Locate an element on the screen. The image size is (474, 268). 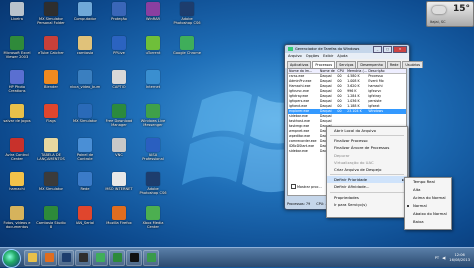
desktop-icon: Windows Live Messenger is located at coordinates (153, 120).